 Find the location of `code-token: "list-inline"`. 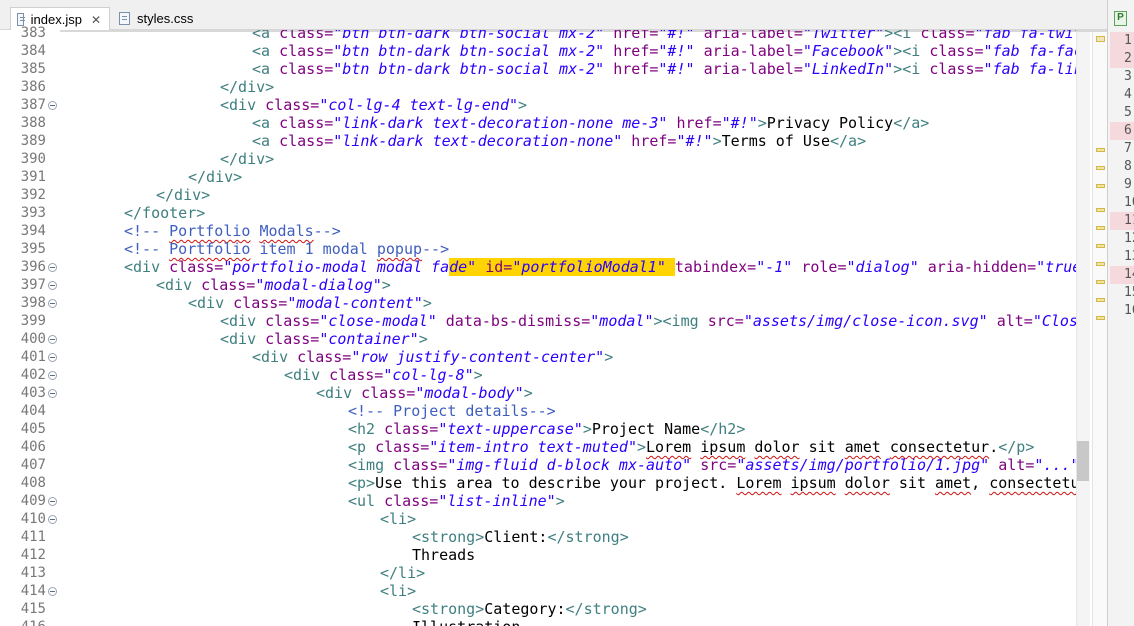

code-token: "list-inline" is located at coordinates (497, 501).